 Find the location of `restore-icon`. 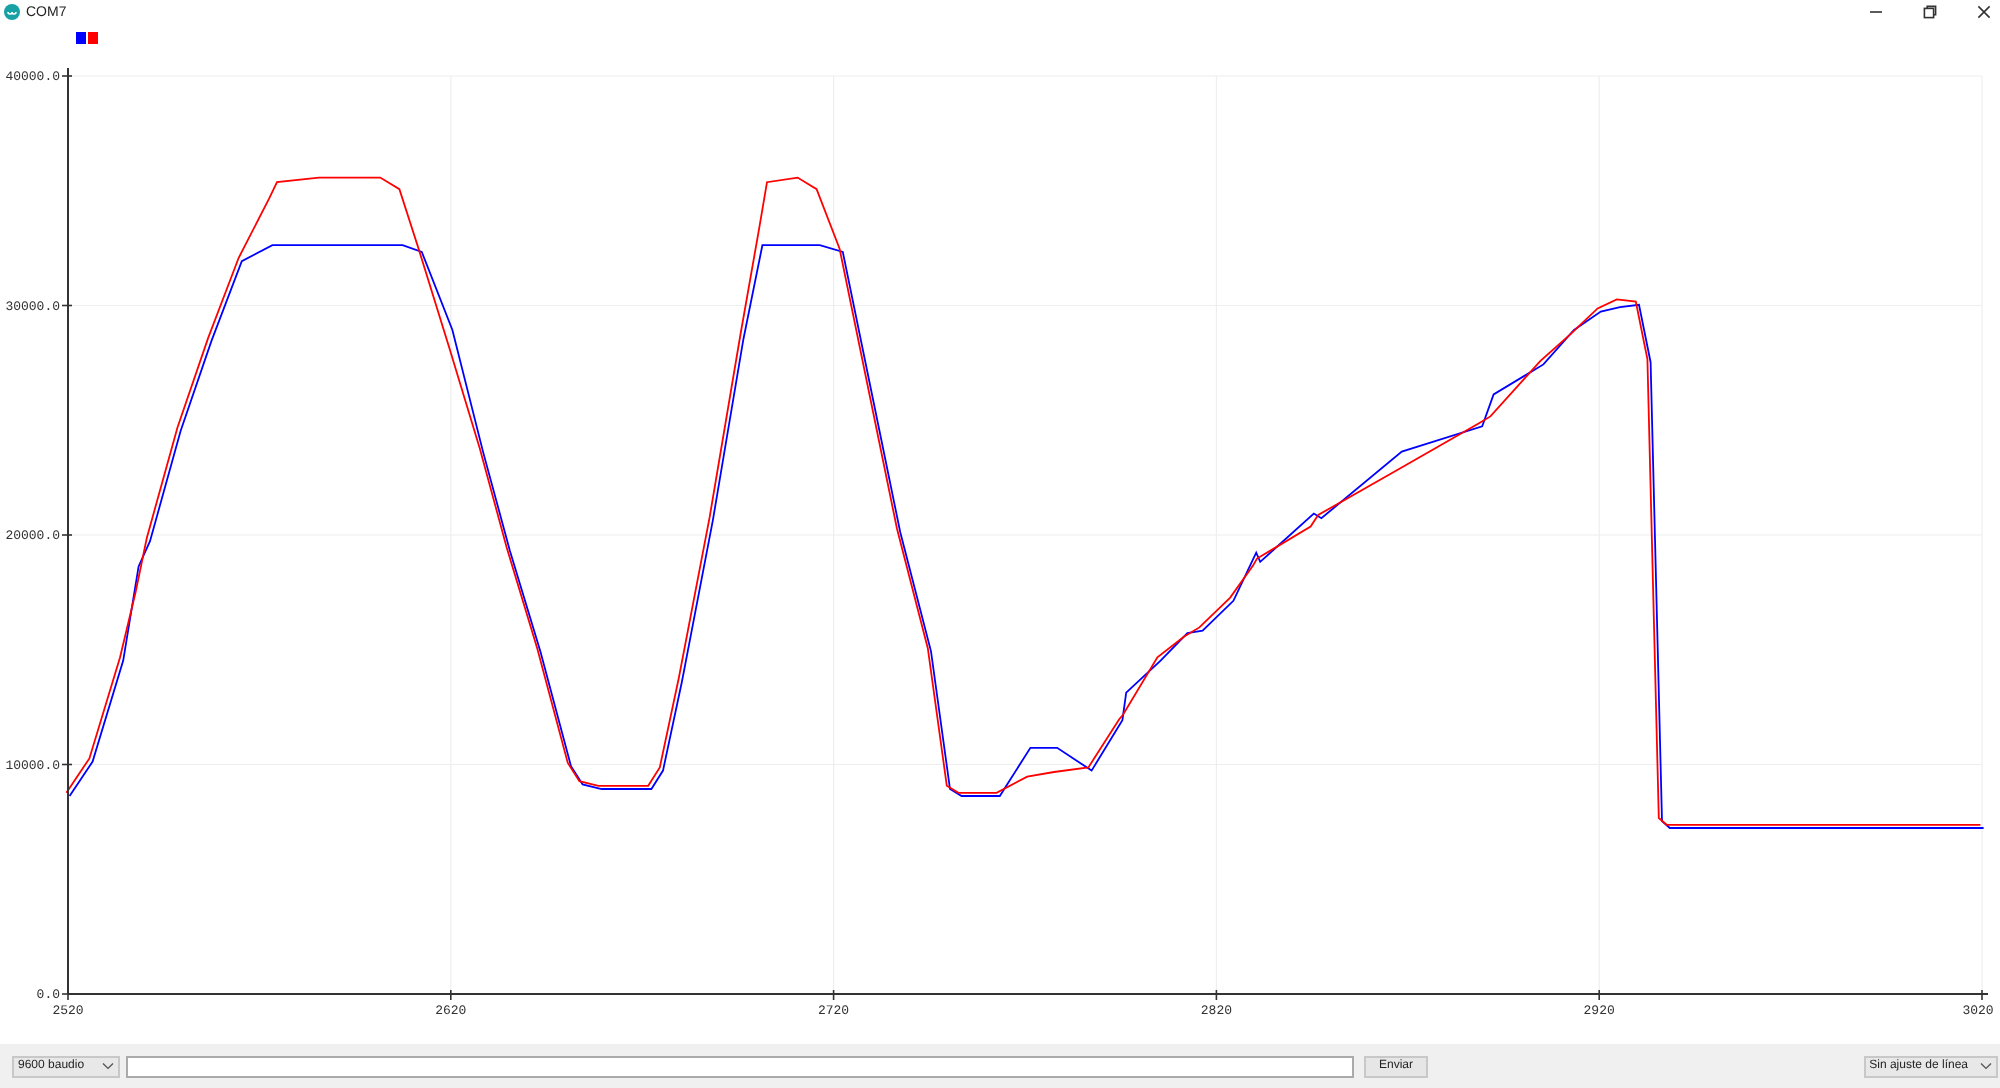

restore-icon is located at coordinates (1930, 12).